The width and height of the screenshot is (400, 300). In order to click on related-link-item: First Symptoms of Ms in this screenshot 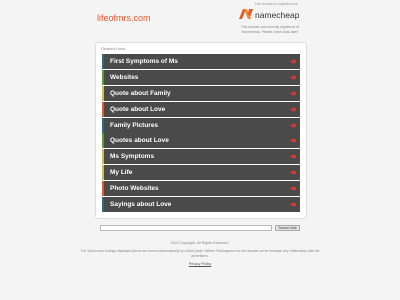, I will do `click(201, 61)`.